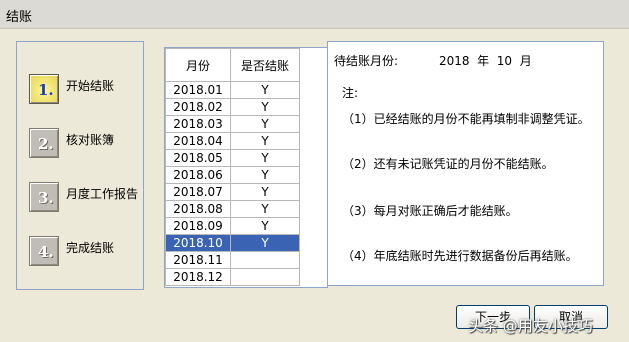 The width and height of the screenshot is (629, 342). What do you see at coordinates (198, 209) in the screenshot?
I see `month-cell: 2018.08` at bounding box center [198, 209].